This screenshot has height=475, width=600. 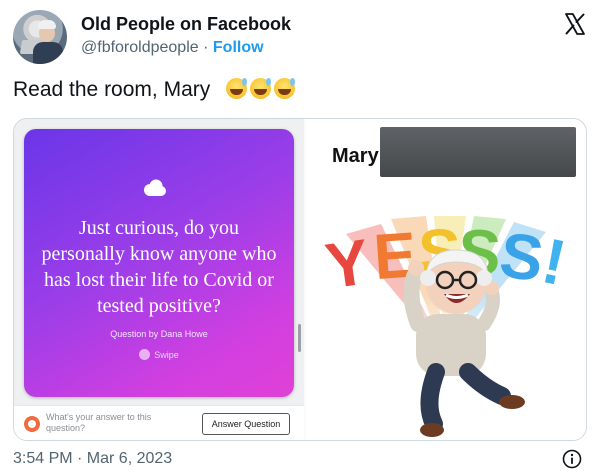 What do you see at coordinates (246, 424) in the screenshot?
I see `answer-question-button: Answer Question` at bounding box center [246, 424].